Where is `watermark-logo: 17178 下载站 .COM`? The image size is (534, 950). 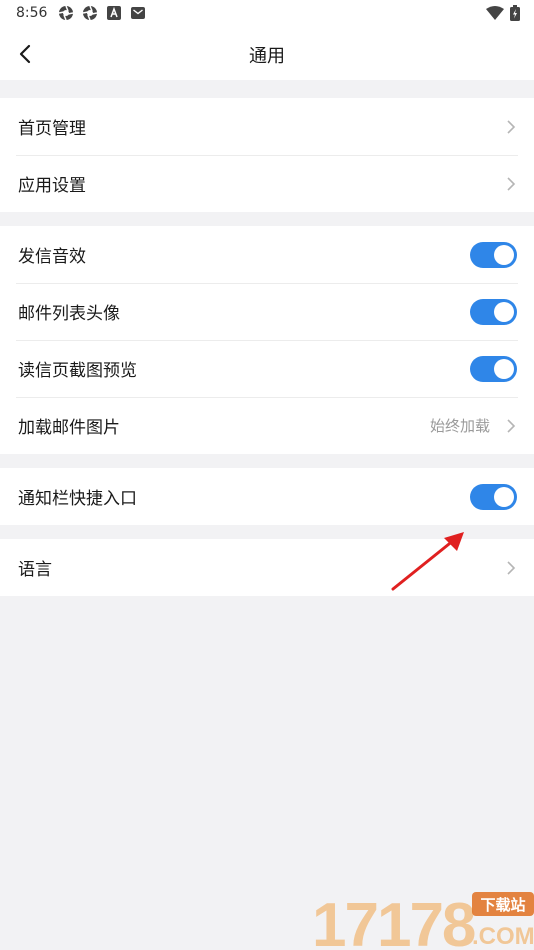 watermark-logo: 17178 下载站 .COM is located at coordinates (423, 920).